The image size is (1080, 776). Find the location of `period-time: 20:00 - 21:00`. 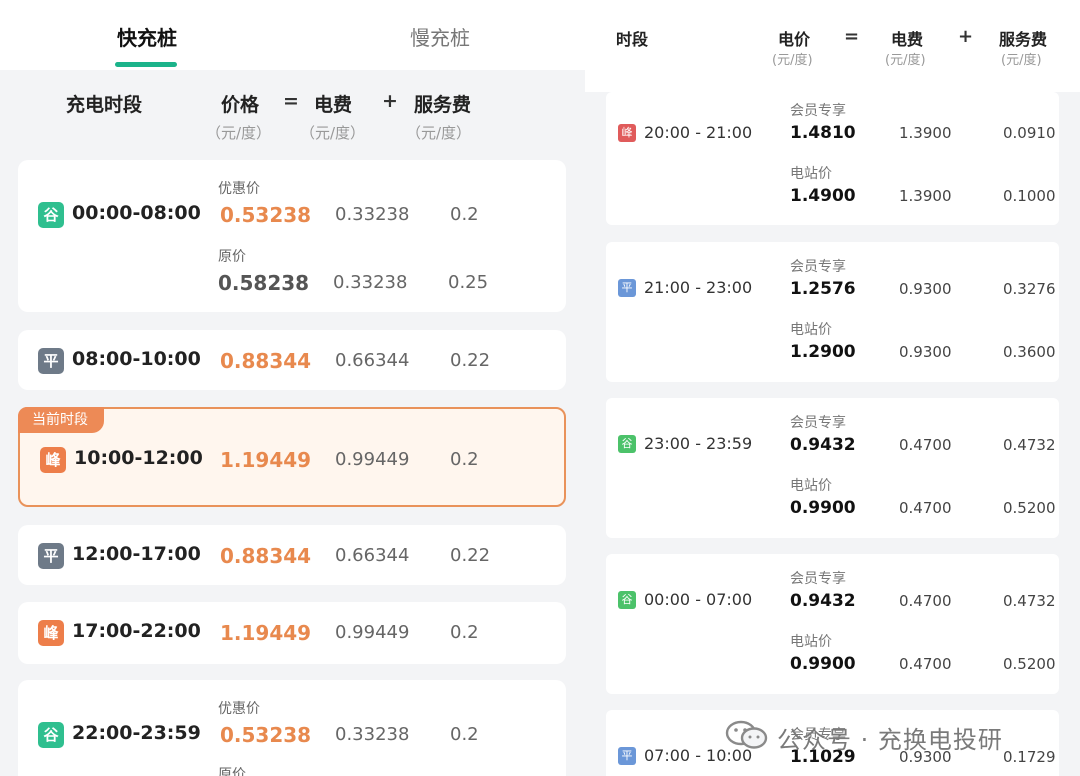

period-time: 20:00 - 21:00 is located at coordinates (698, 132).